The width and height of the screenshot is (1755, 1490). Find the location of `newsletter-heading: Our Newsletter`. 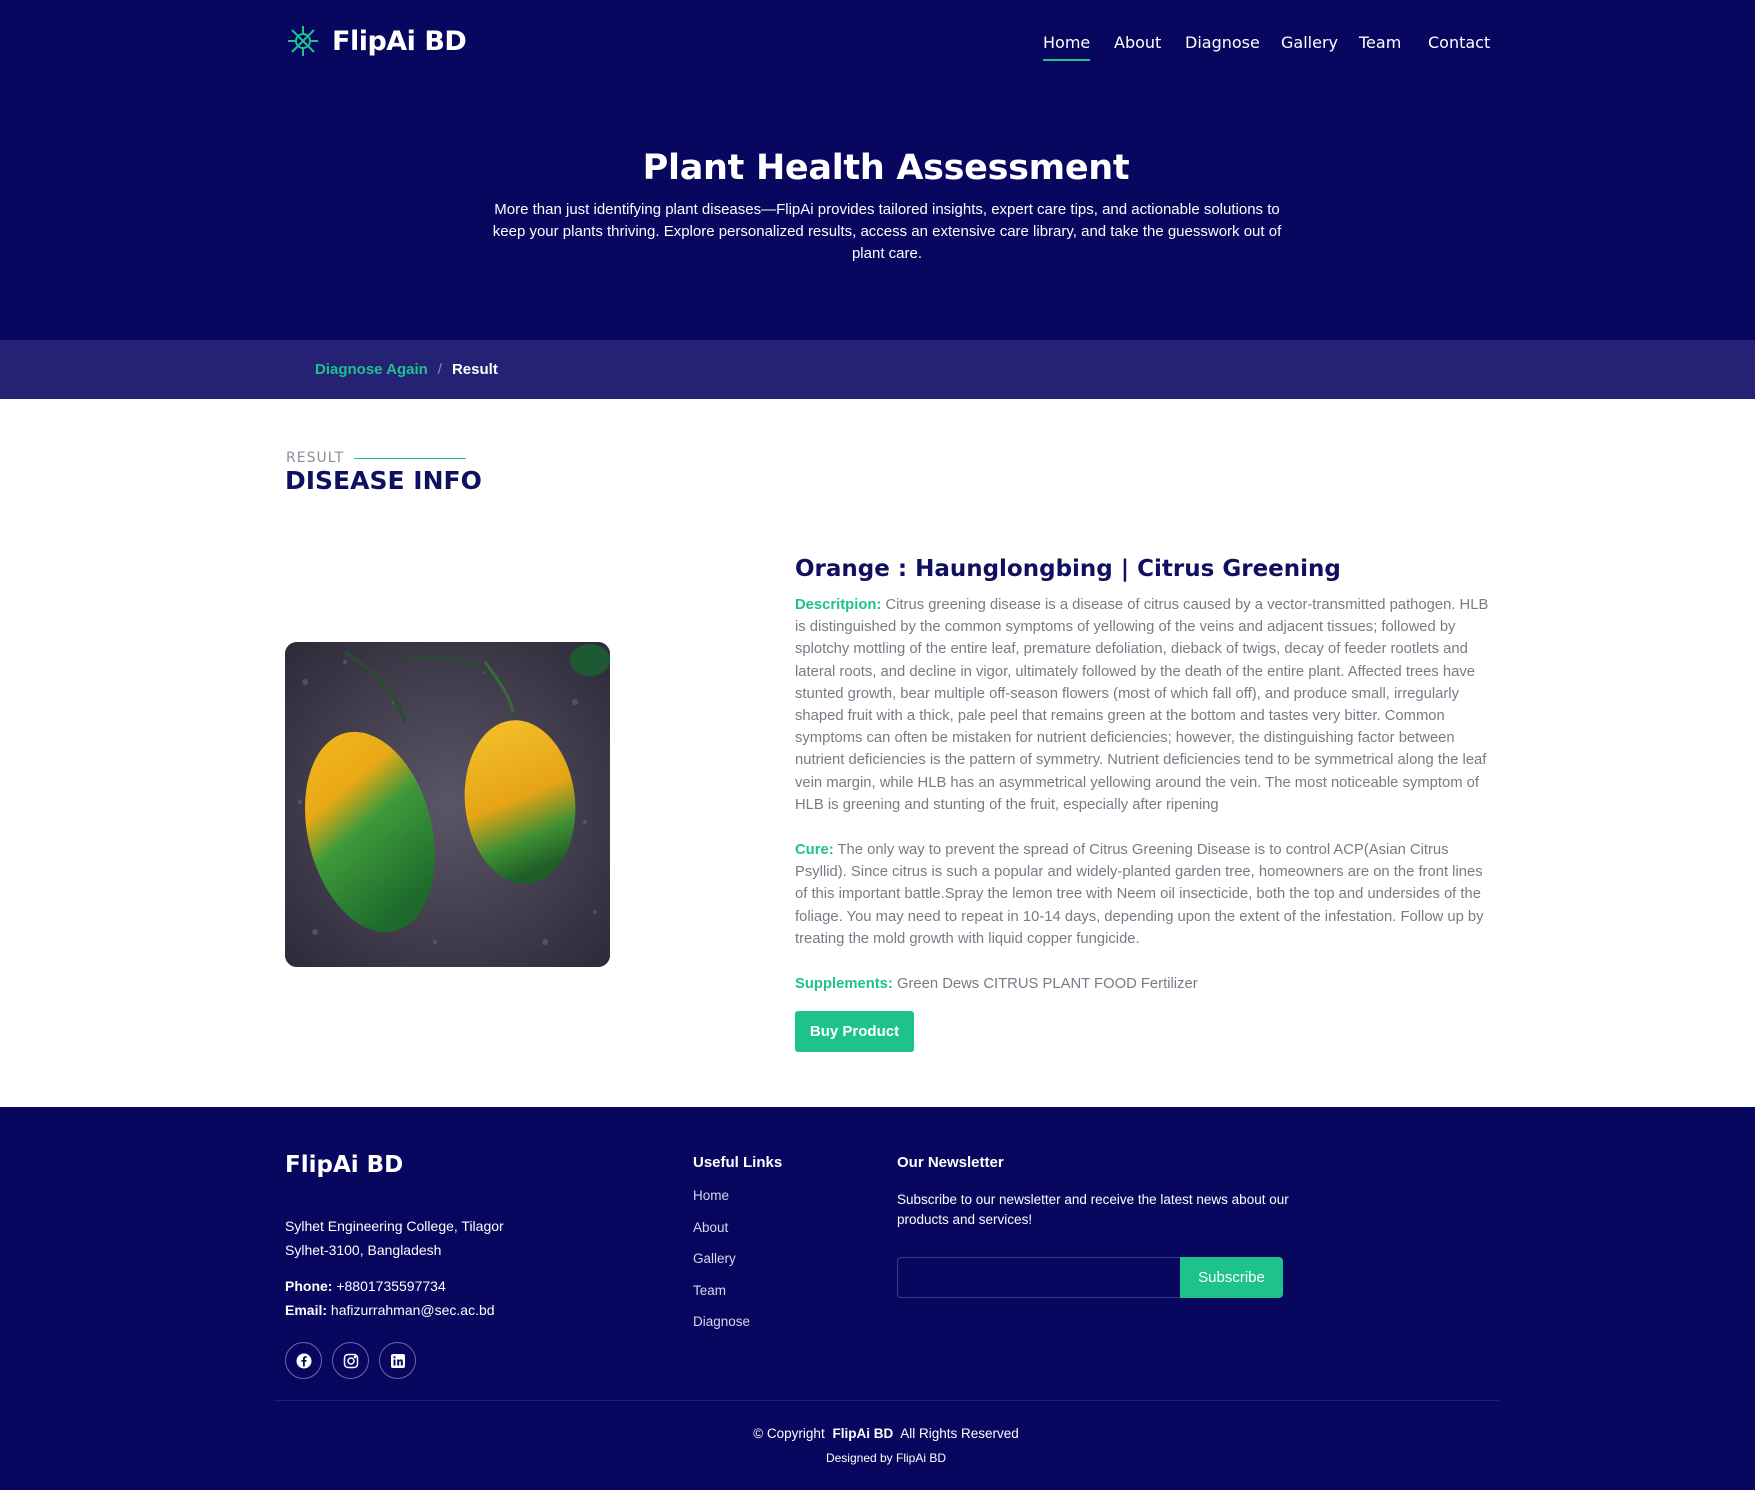

newsletter-heading: Our Newsletter is located at coordinates (950, 1162).